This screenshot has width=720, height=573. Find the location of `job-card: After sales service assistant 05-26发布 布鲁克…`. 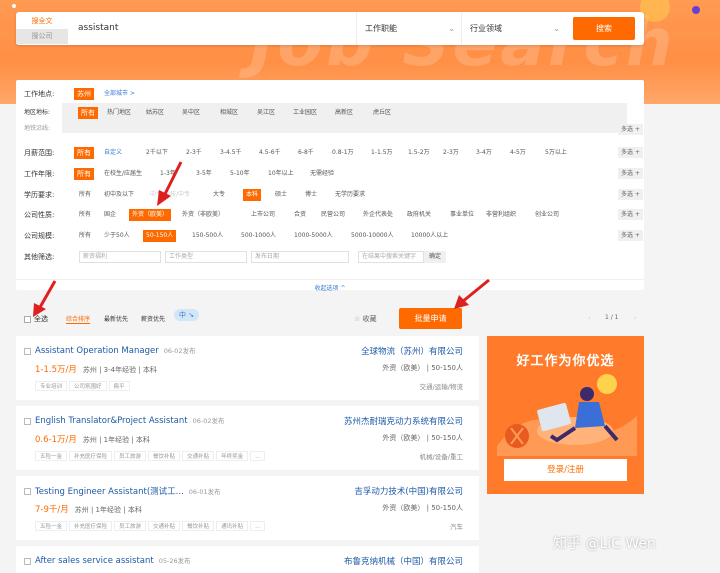

job-card: After sales service assistant 05-26发布 布鲁克… is located at coordinates (247, 559).